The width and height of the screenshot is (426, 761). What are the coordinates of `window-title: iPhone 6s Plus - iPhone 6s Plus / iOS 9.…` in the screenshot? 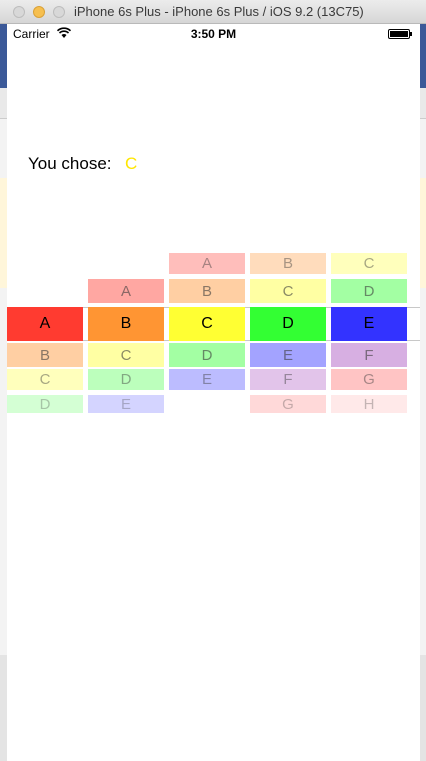 It's located at (219, 11).